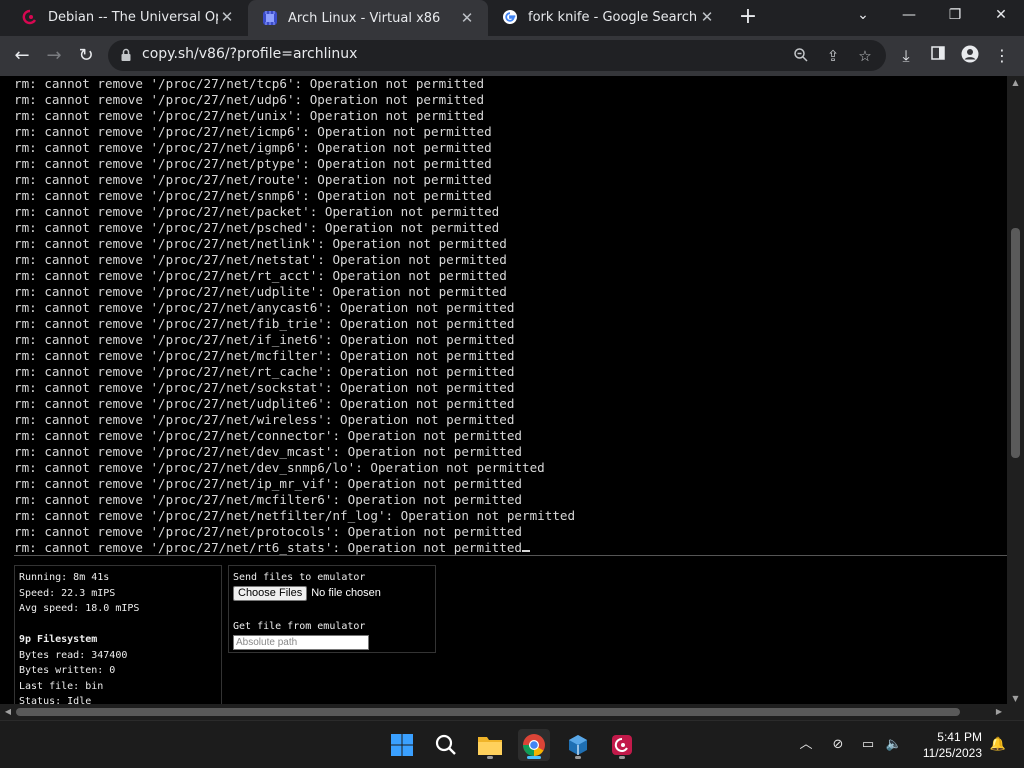  I want to click on choose-files-button: Choose Files, so click(270, 593).